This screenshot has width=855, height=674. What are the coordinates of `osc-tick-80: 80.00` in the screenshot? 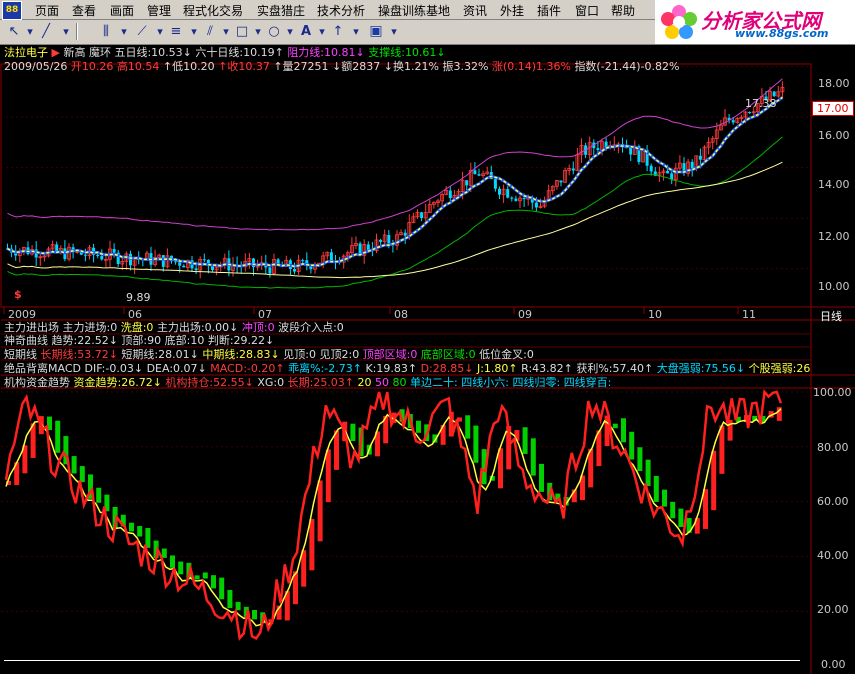 It's located at (833, 447).